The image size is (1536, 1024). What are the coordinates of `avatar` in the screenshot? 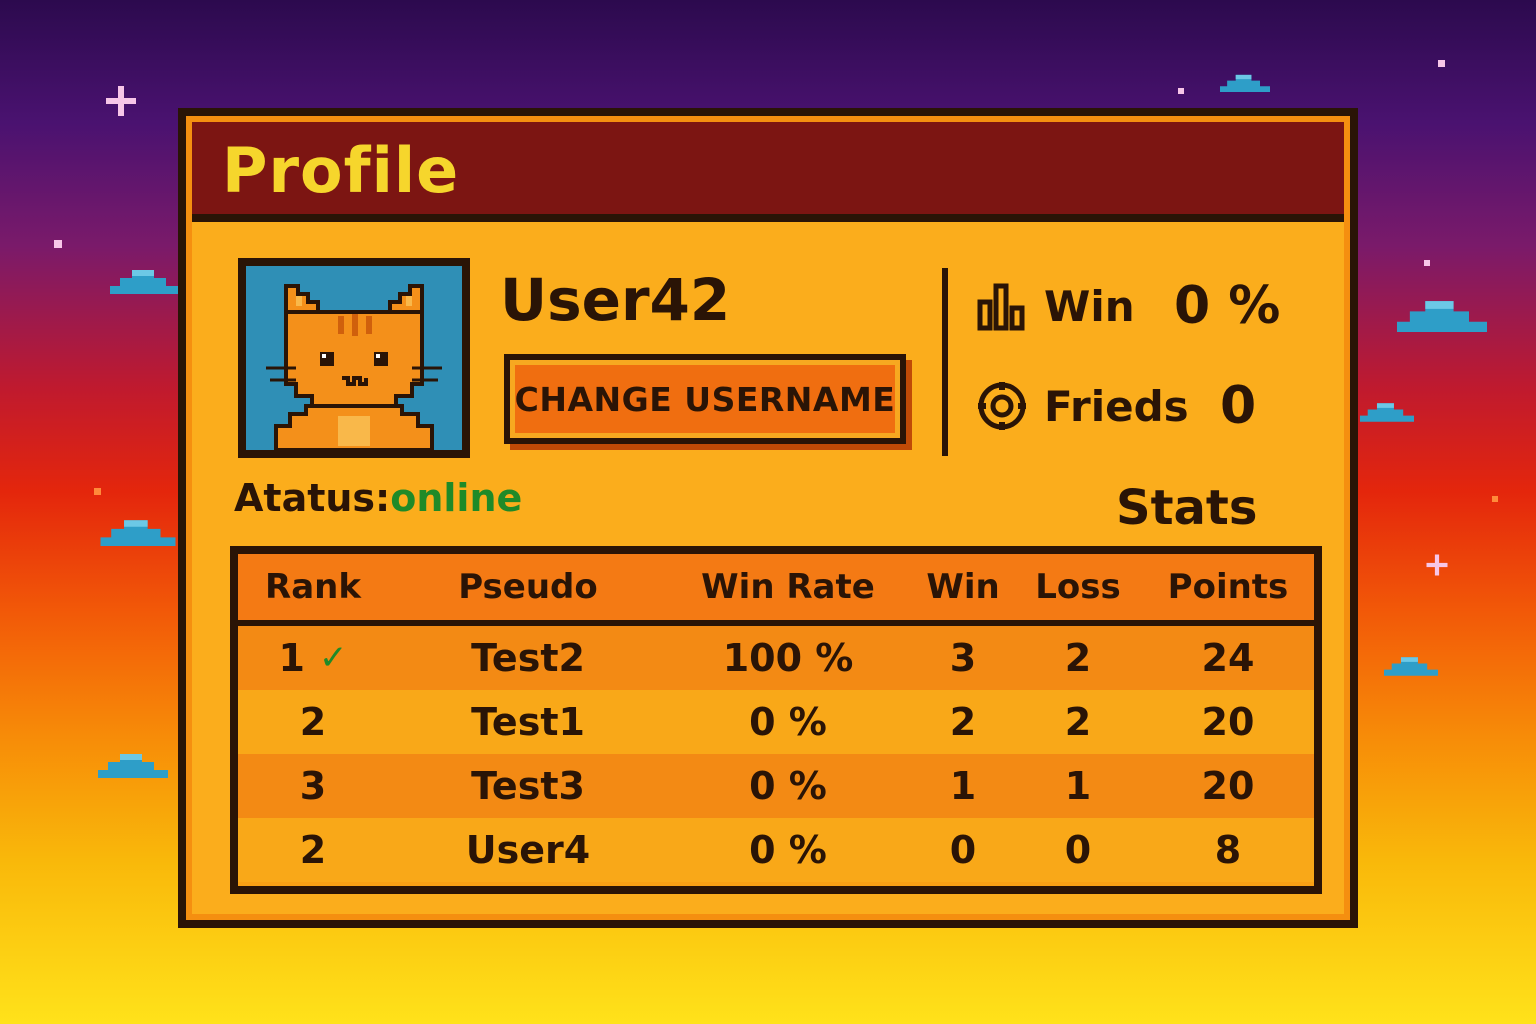 It's located at (354, 358).